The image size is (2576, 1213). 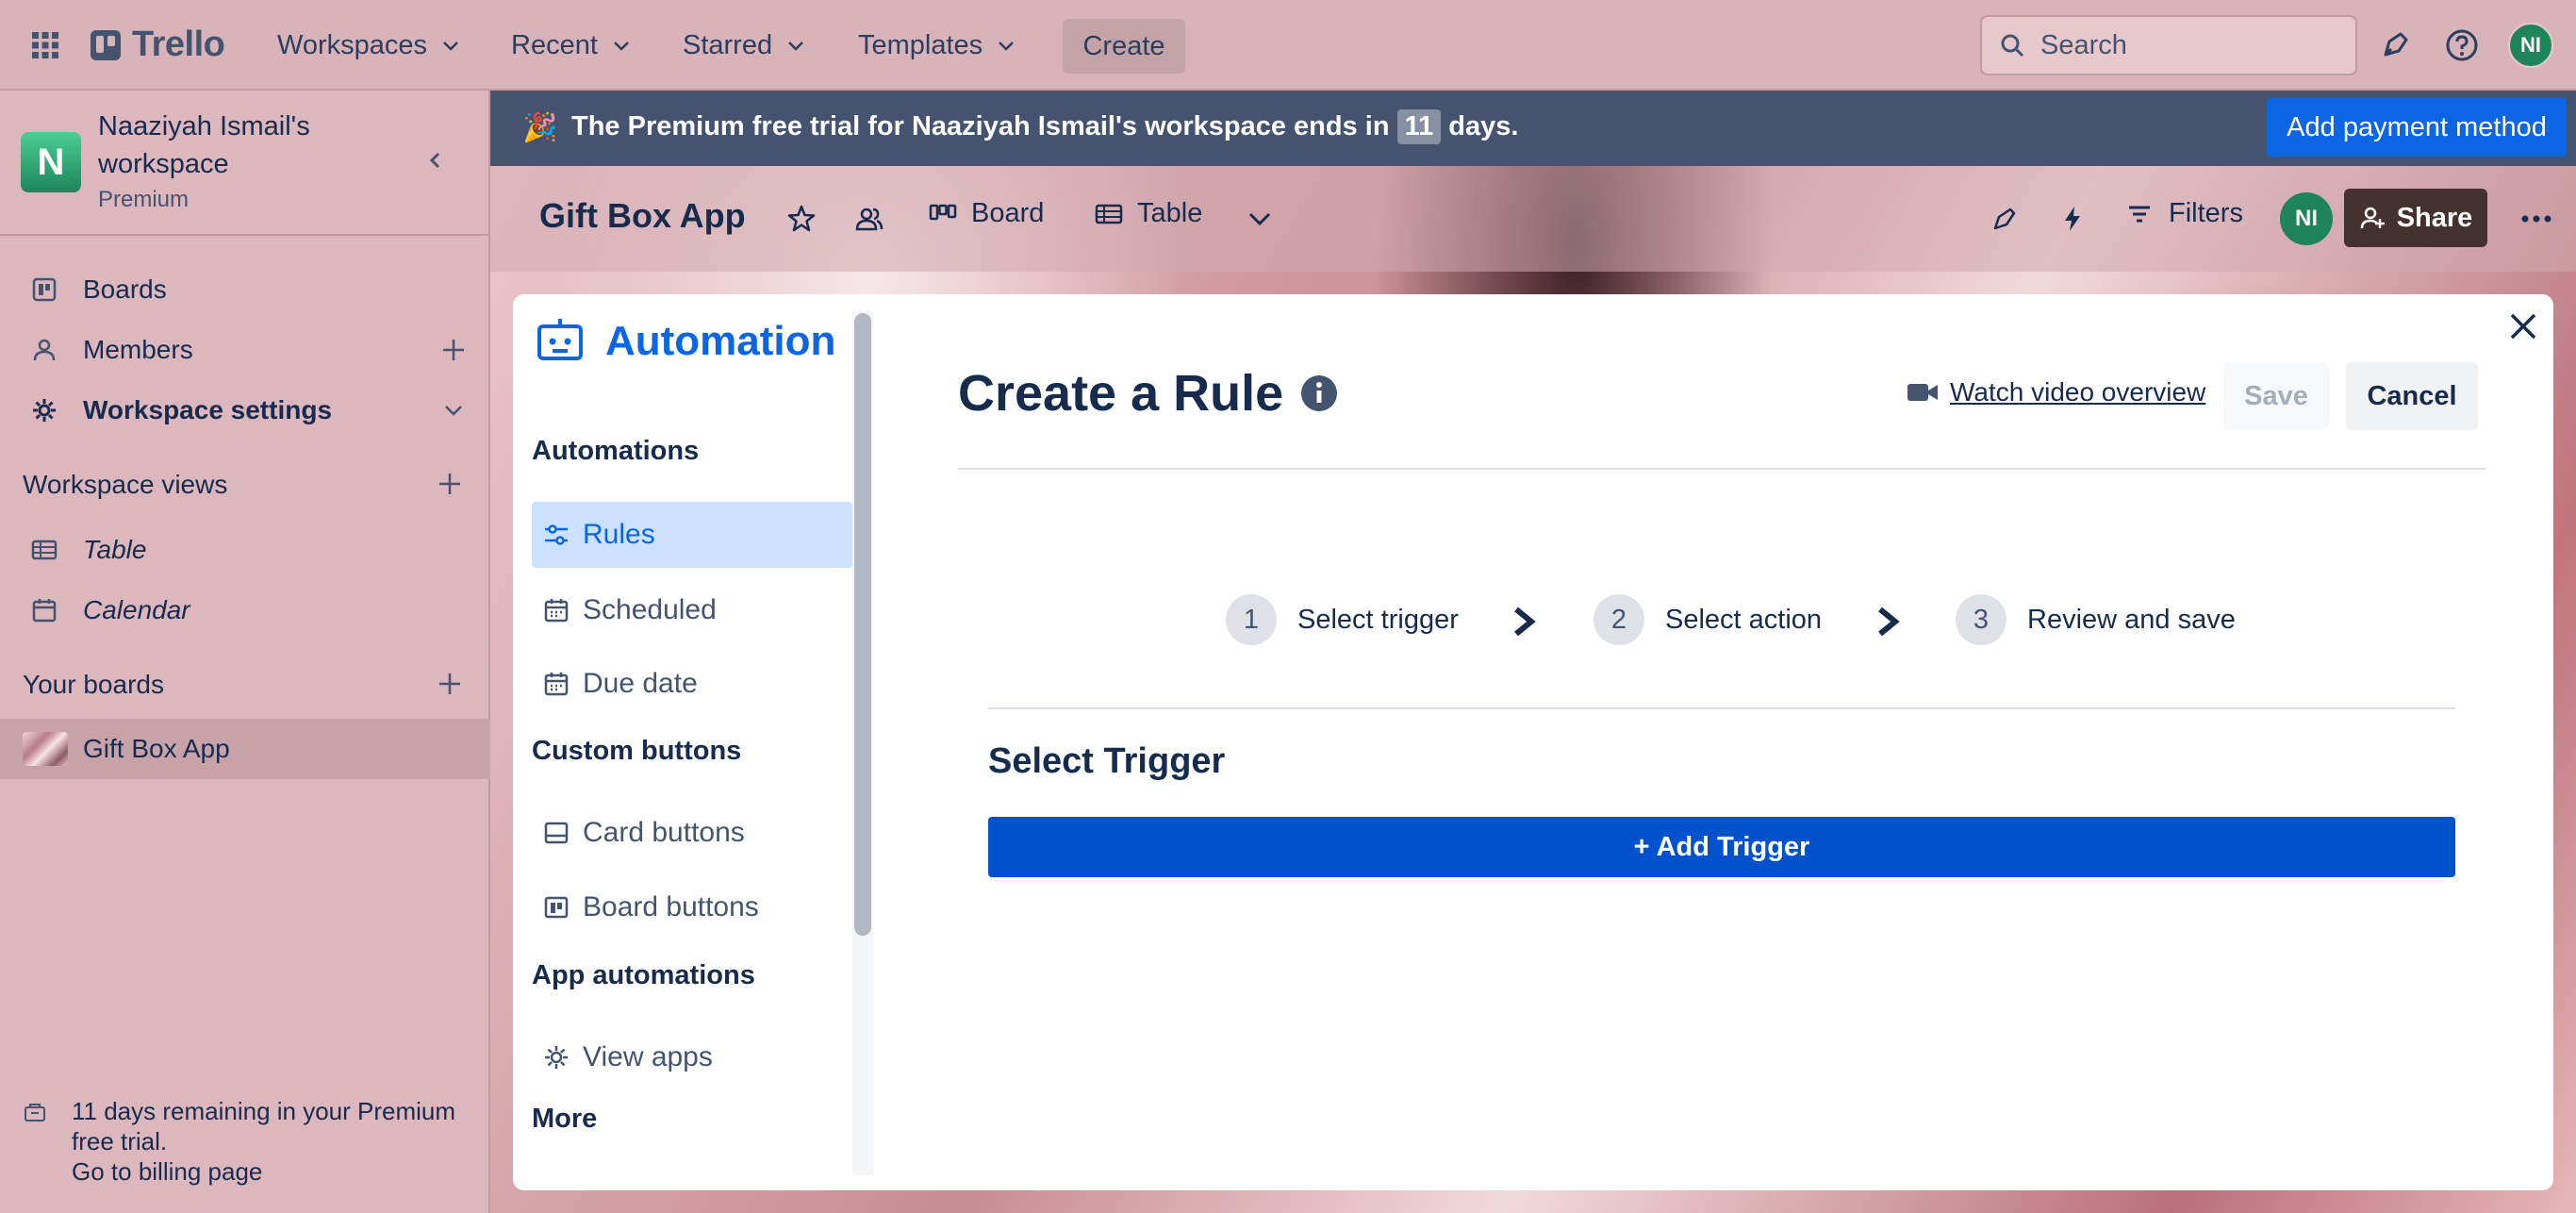 What do you see at coordinates (35, 1113) in the screenshot?
I see `trial-icon` at bounding box center [35, 1113].